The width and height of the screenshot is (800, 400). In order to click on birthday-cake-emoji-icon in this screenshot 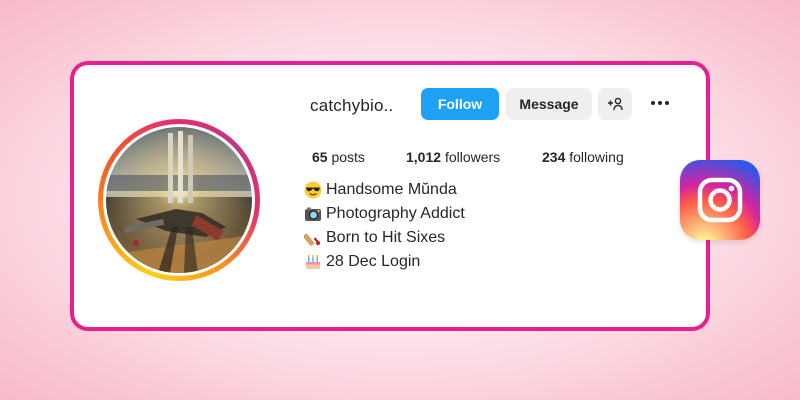, I will do `click(313, 262)`.